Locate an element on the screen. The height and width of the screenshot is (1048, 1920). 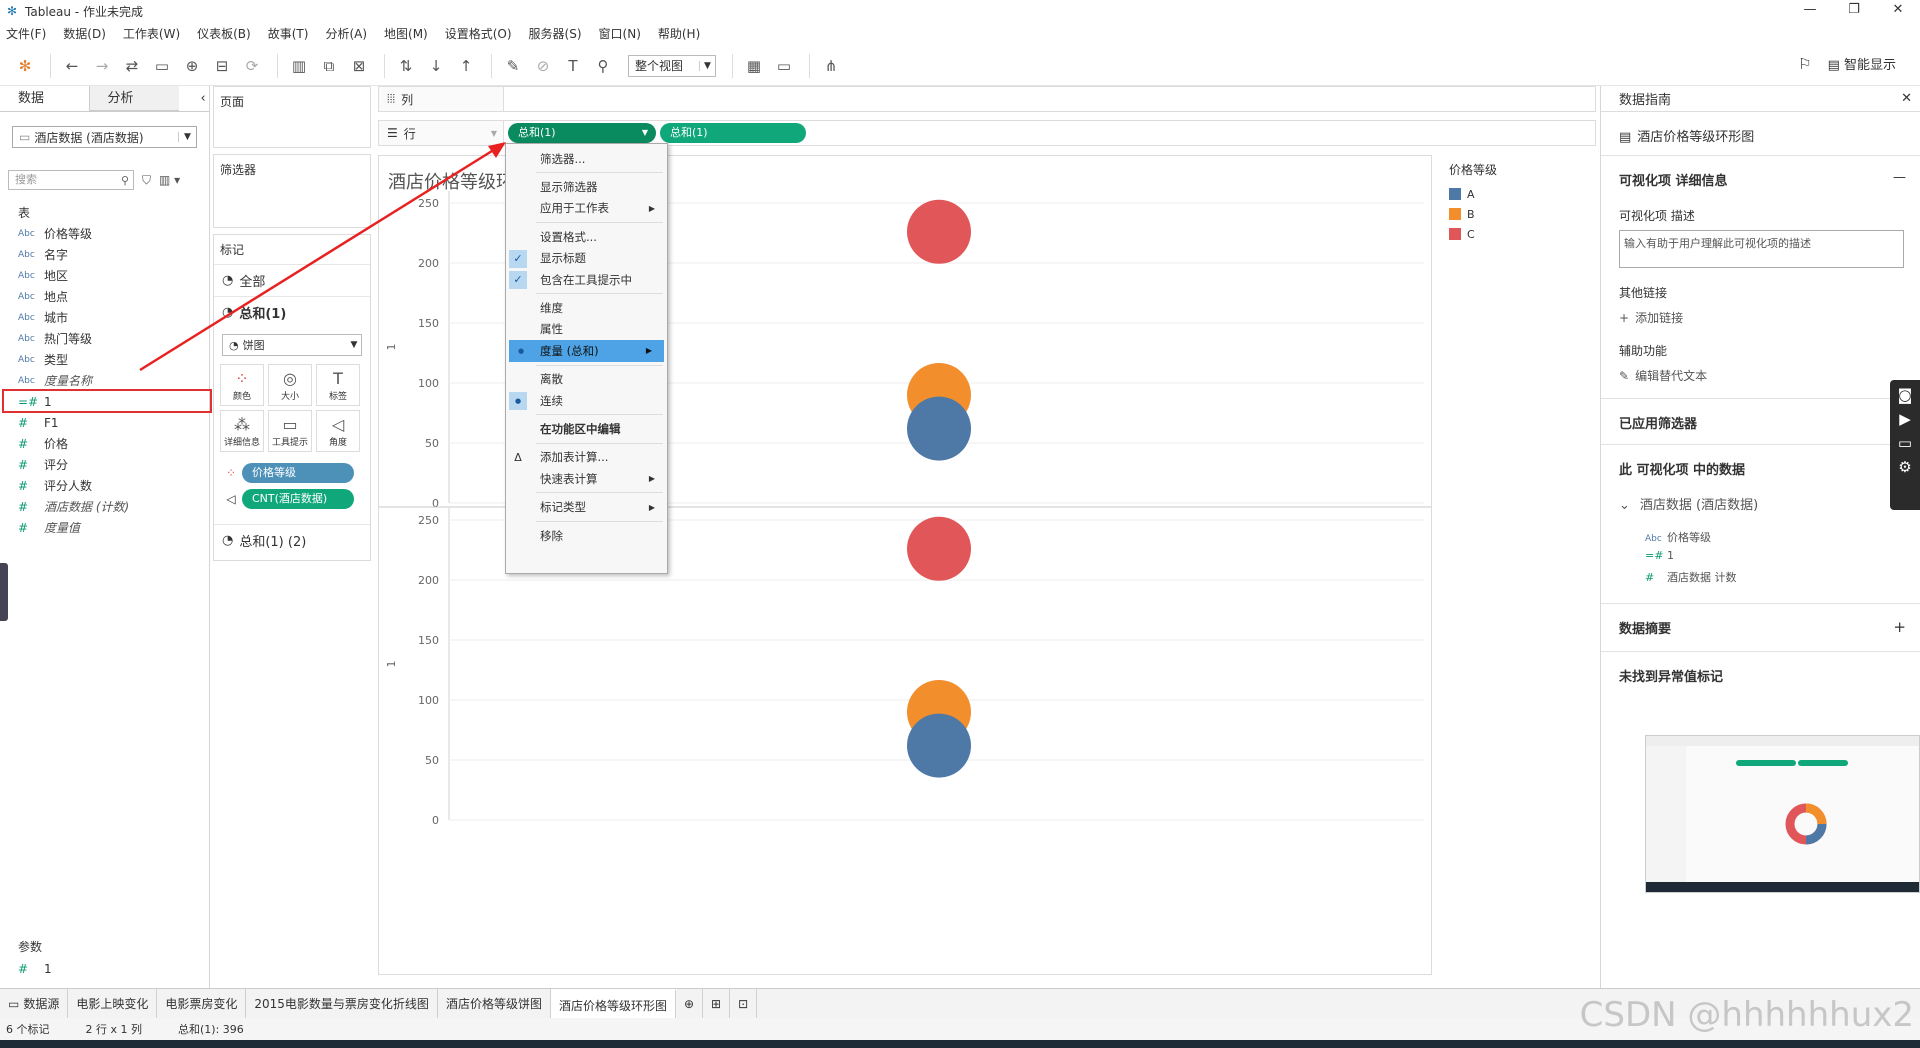
field-item: Abc 价格等级 is located at coordinates (104, 233).